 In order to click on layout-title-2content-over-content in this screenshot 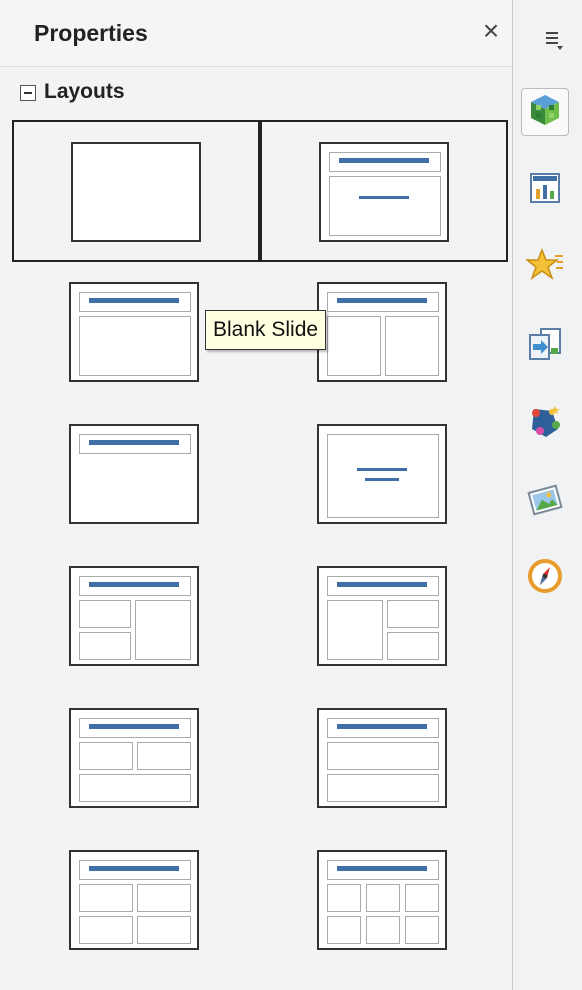, I will do `click(136, 759)`.